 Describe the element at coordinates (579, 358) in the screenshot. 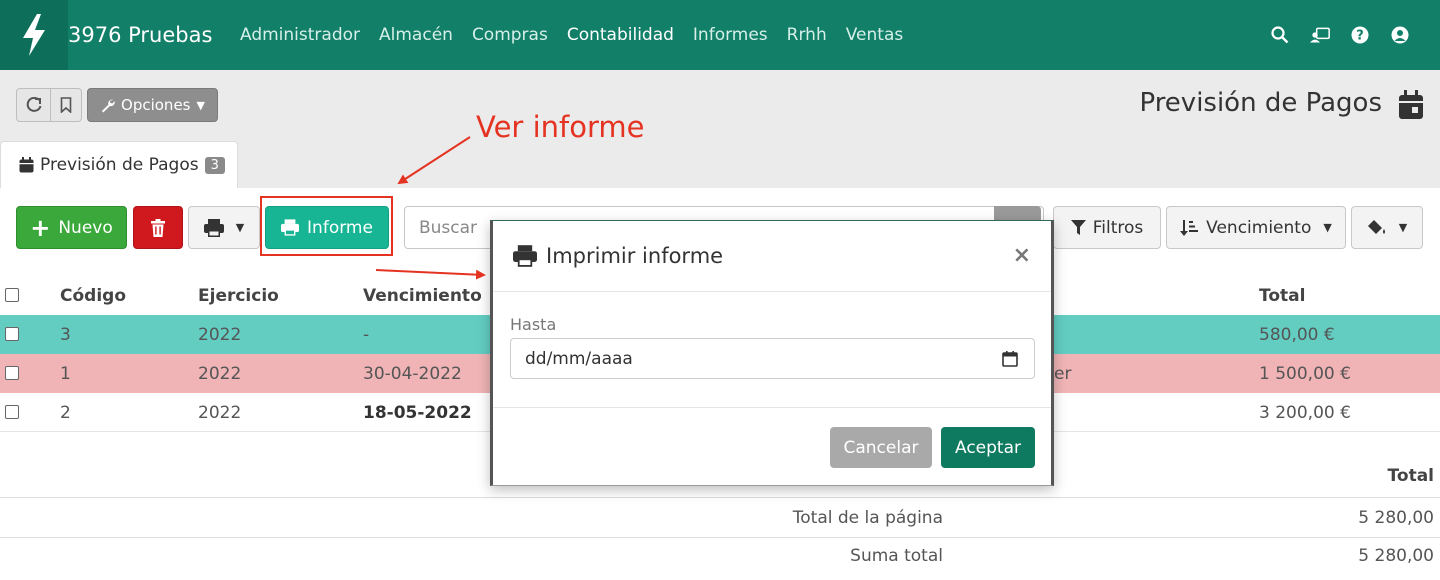

I see `date-placeholder: dd/mm/aaaa` at that location.